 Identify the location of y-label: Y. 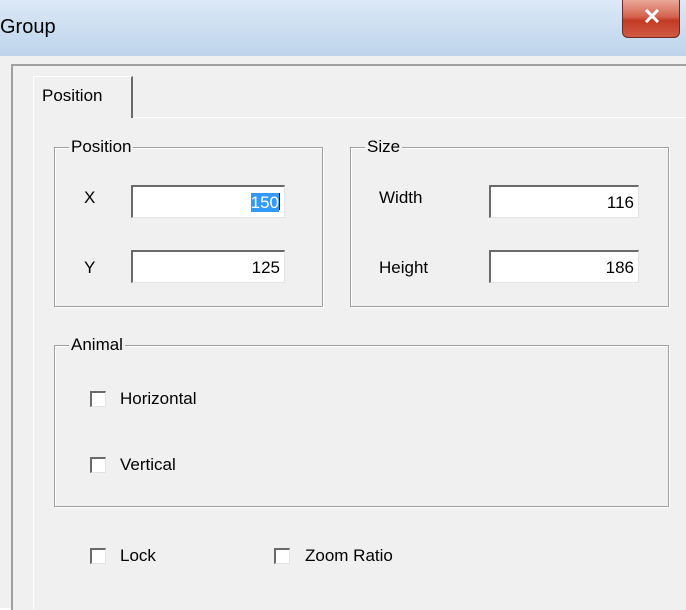
(90, 267).